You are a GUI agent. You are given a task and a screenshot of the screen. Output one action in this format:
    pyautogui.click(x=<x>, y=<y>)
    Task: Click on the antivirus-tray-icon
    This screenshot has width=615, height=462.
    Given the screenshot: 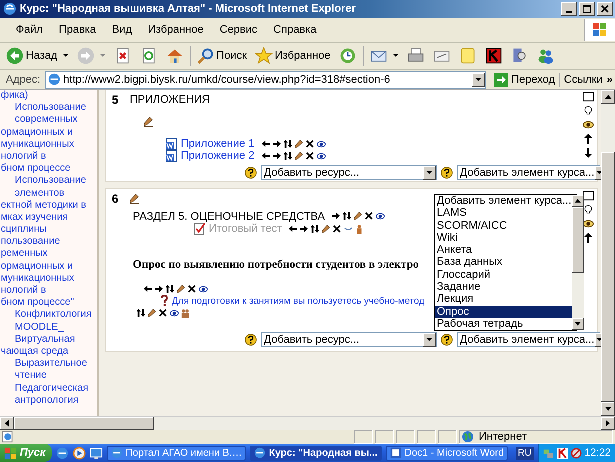 What is the action you would take?
    pyautogui.click(x=562, y=453)
    